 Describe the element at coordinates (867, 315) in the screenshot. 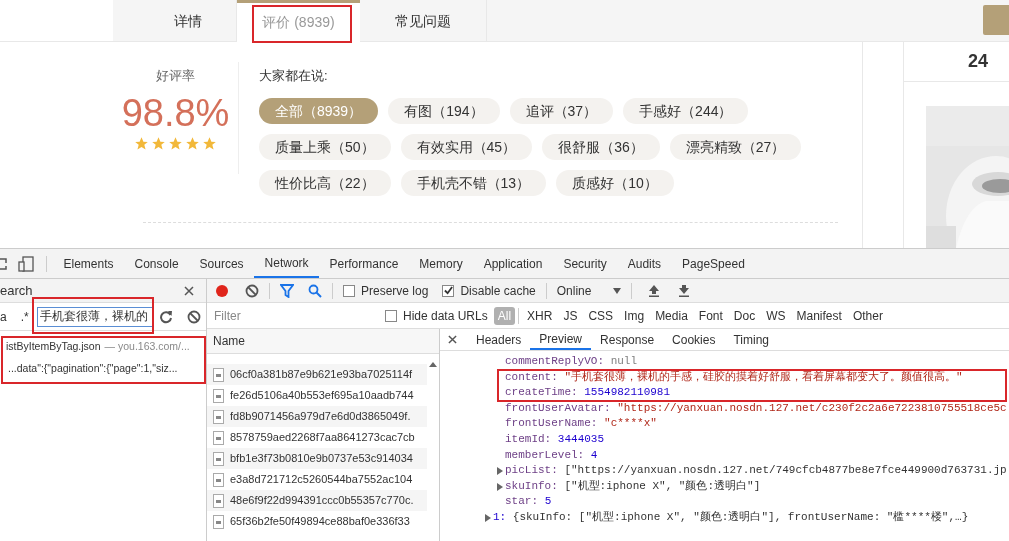

I see `type-filter: Other` at that location.